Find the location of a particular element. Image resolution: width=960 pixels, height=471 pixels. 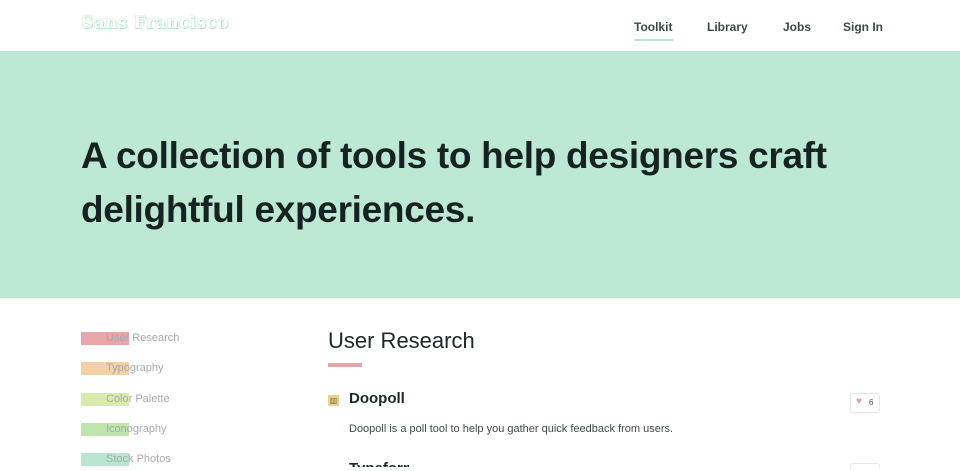

sidebar-item-color-palette: Color Palette is located at coordinates (181, 401).